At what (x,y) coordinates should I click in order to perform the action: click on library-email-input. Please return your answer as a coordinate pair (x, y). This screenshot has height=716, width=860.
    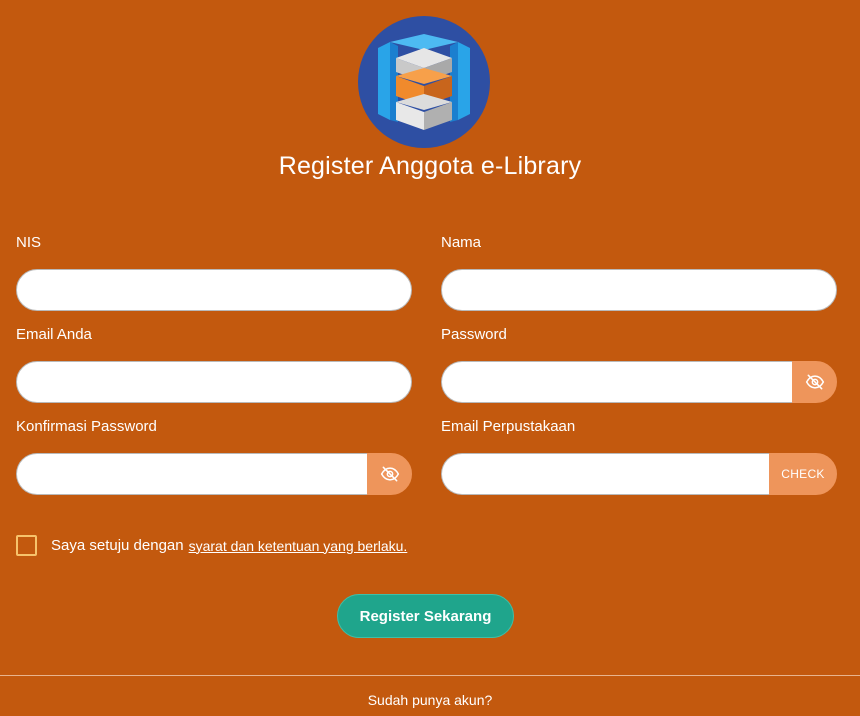
    Looking at the image, I should click on (605, 474).